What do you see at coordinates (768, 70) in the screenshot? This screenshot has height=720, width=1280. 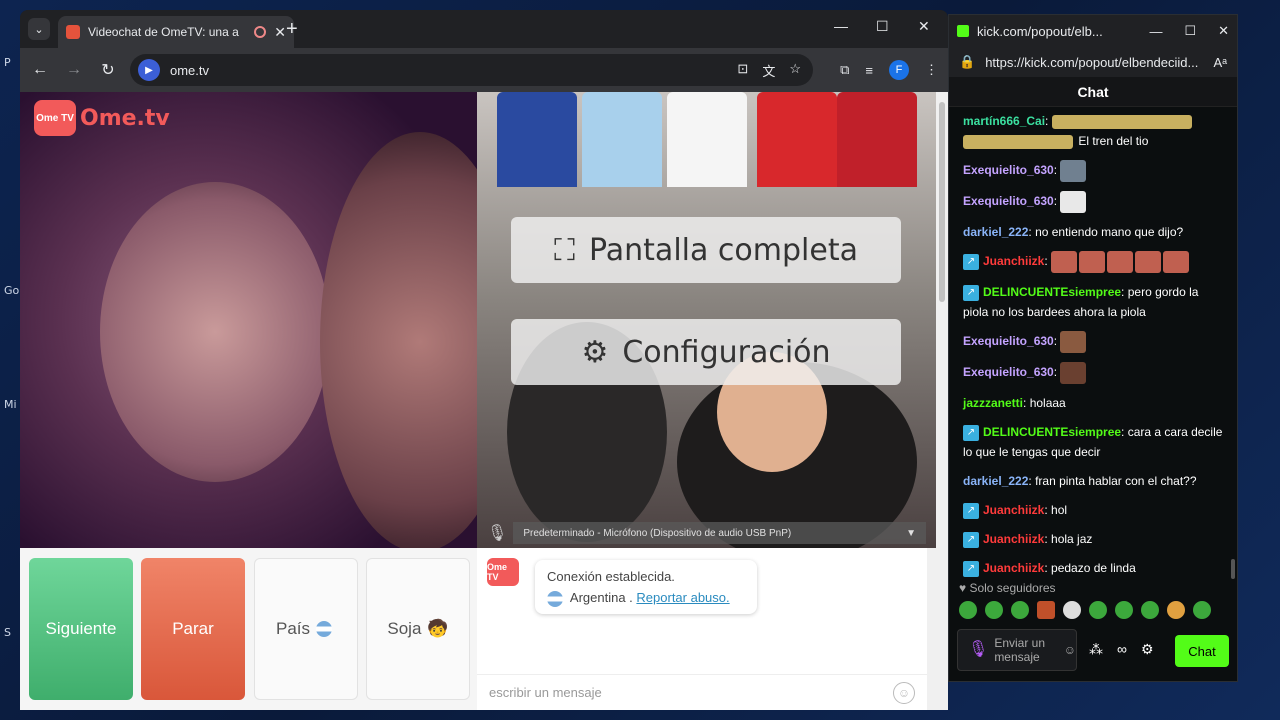 I see `translate-icon: 文` at bounding box center [768, 70].